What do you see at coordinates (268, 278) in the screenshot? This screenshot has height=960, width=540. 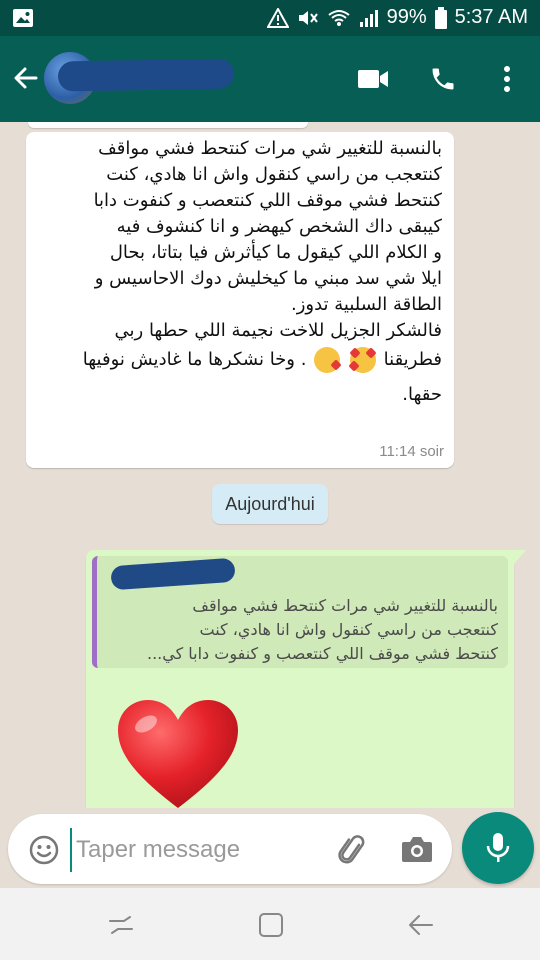 I see `message-line: ايلا شي سد مبني ما كيخليش دوك الاحاسيس و` at bounding box center [268, 278].